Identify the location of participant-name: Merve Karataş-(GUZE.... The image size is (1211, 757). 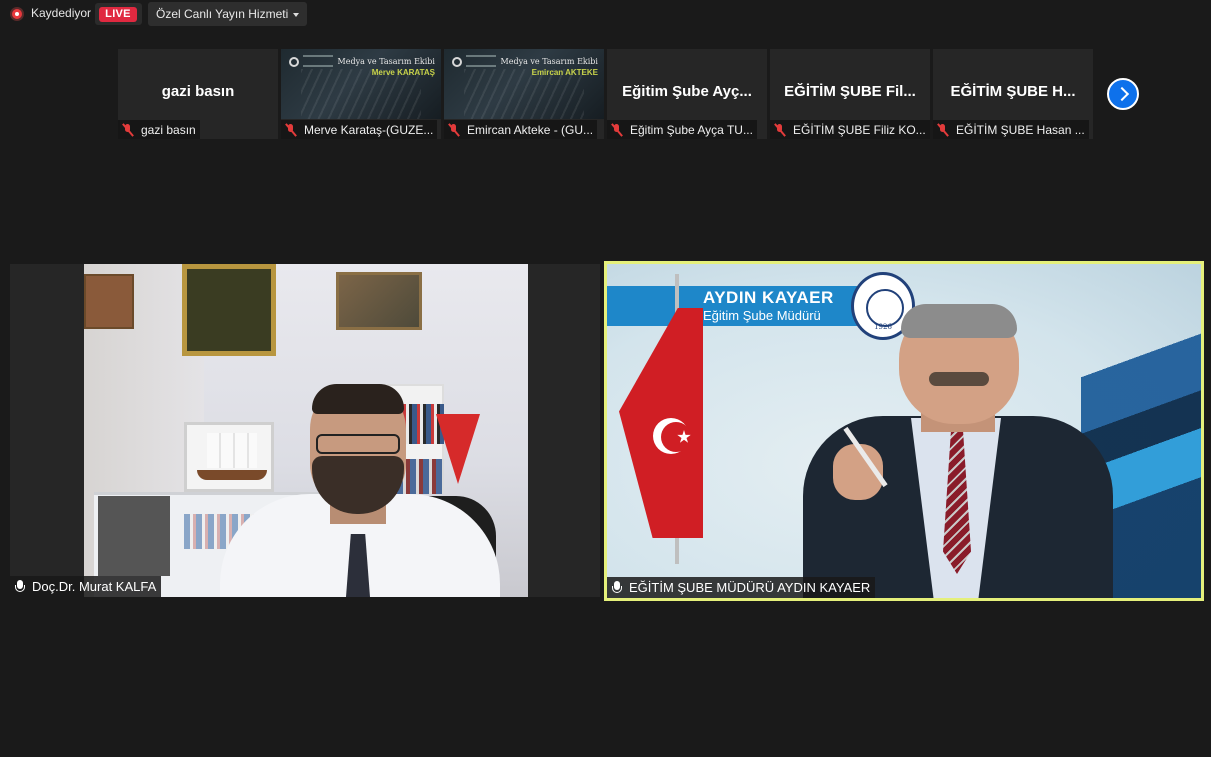
(369, 129).